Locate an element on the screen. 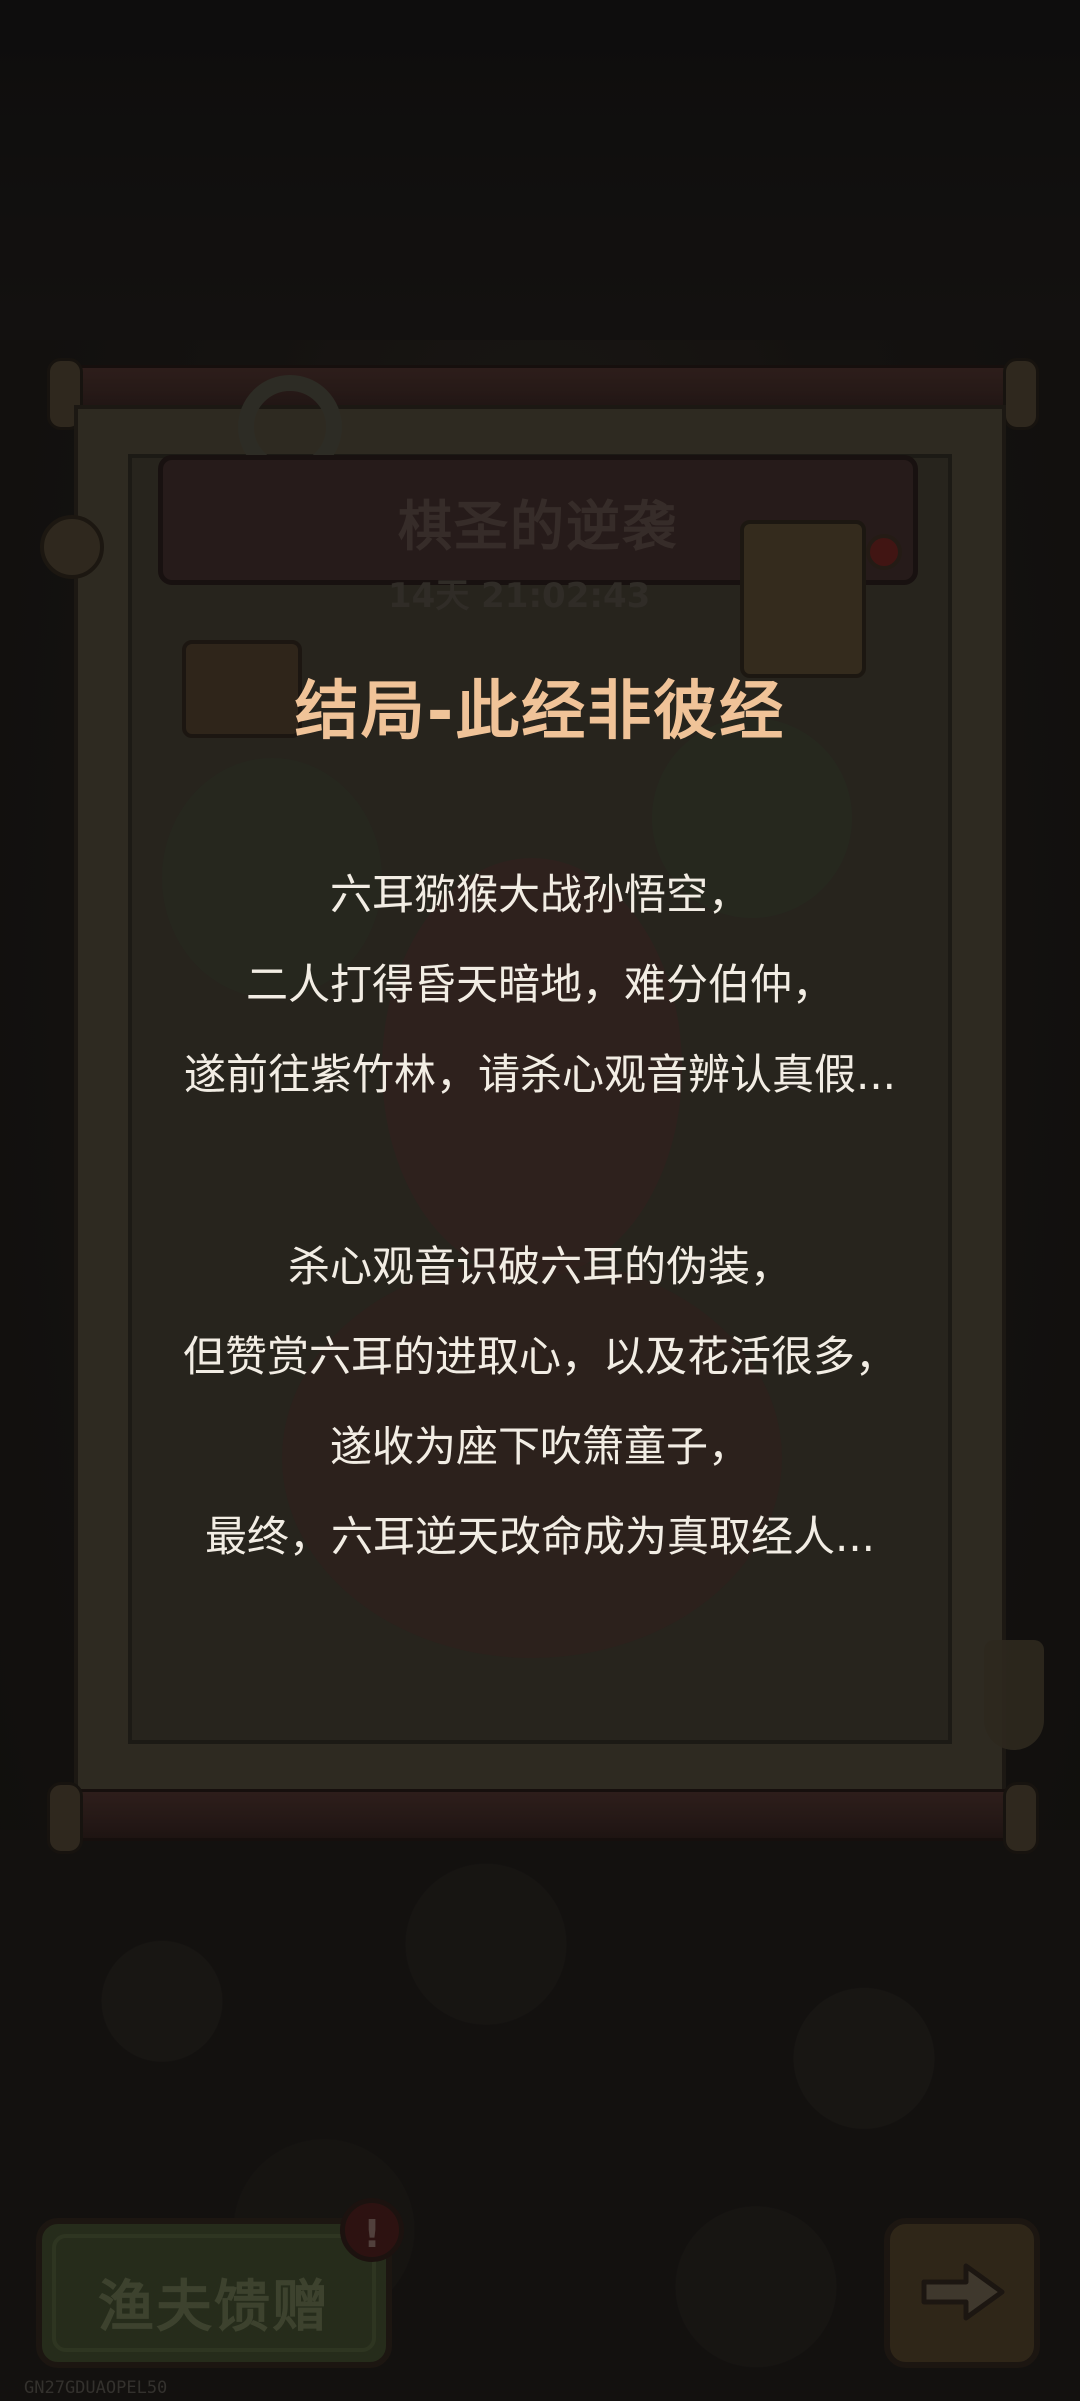  ending-line: 杀心观音识破六耳的伪装， is located at coordinates (539, 1266).